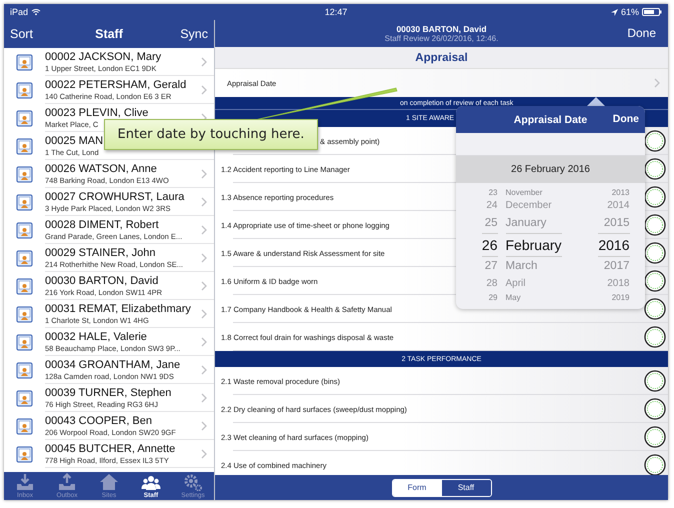 The height and width of the screenshot is (508, 674). Describe the element at coordinates (151, 482) in the screenshot. I see `people-icon` at that location.